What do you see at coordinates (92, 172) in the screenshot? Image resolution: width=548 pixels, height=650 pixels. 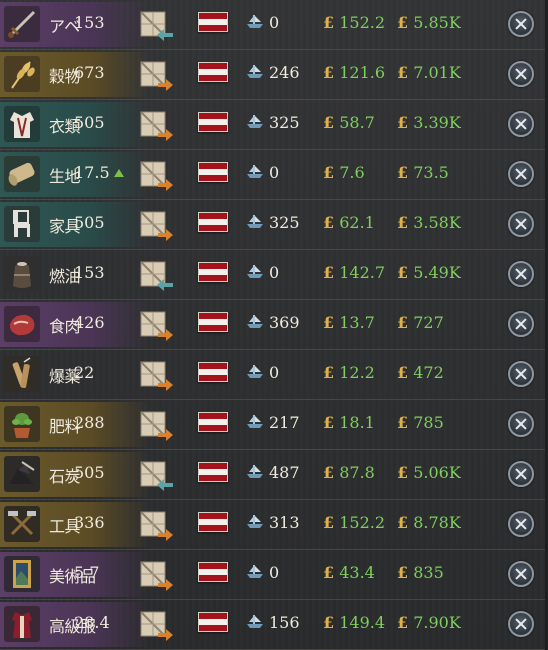 I see `goods-amount: 17.5` at bounding box center [92, 172].